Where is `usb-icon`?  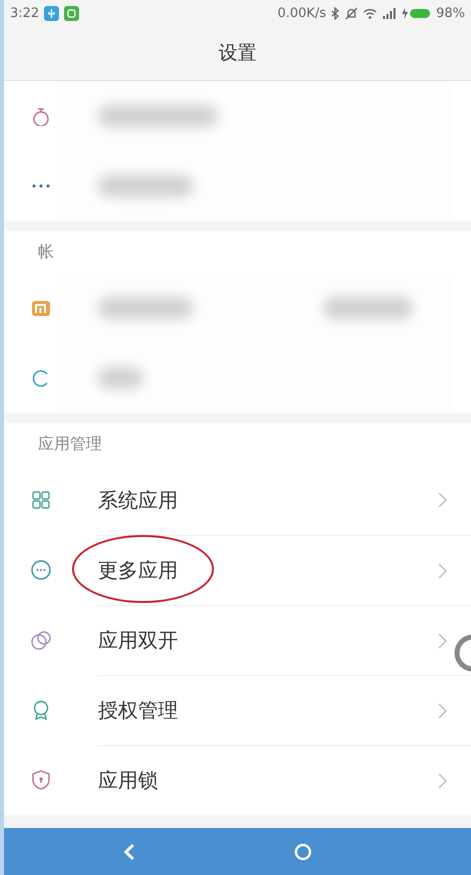 usb-icon is located at coordinates (52, 13).